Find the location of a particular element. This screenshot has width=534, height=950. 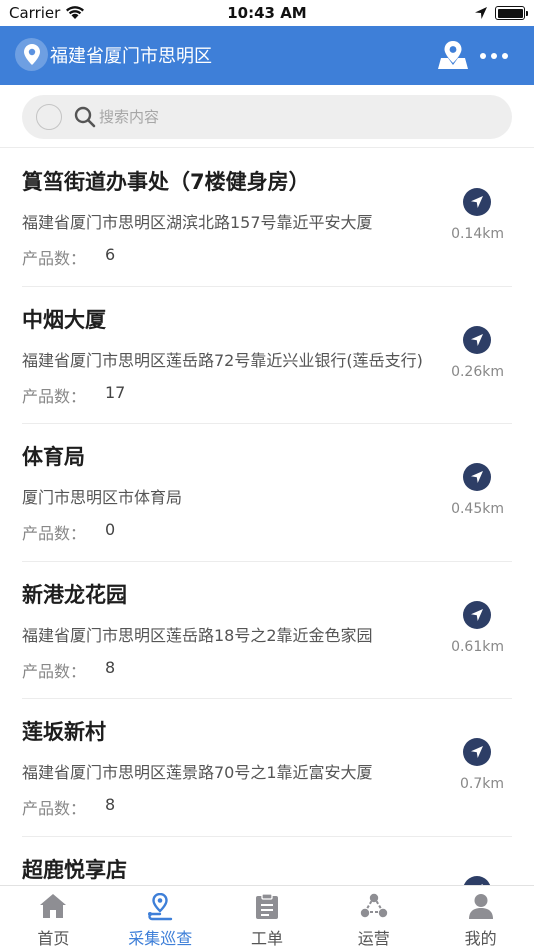

battery-icon is located at coordinates (511, 13).